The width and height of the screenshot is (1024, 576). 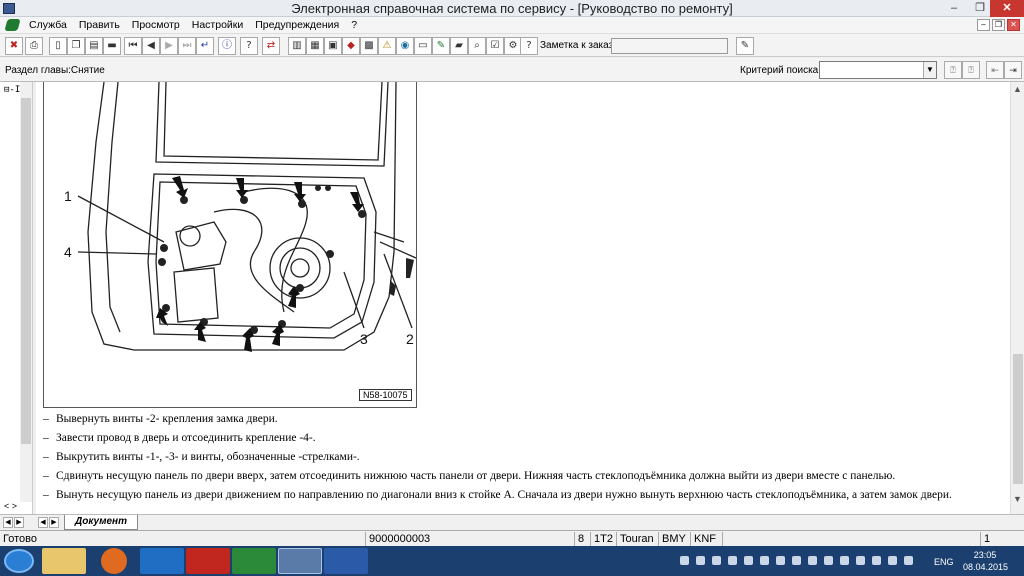 I want to click on tab-first-icon: ◀, so click(x=8, y=522).